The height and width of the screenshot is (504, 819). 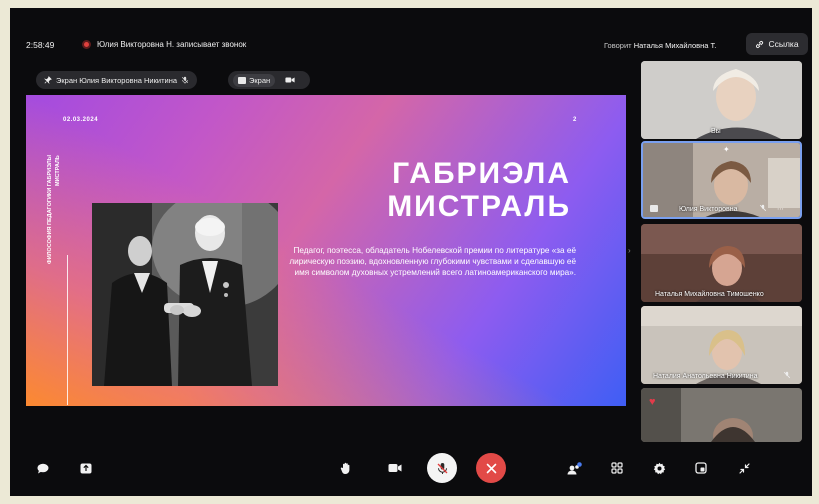 I want to click on pin-icon, so click(x=48, y=80).